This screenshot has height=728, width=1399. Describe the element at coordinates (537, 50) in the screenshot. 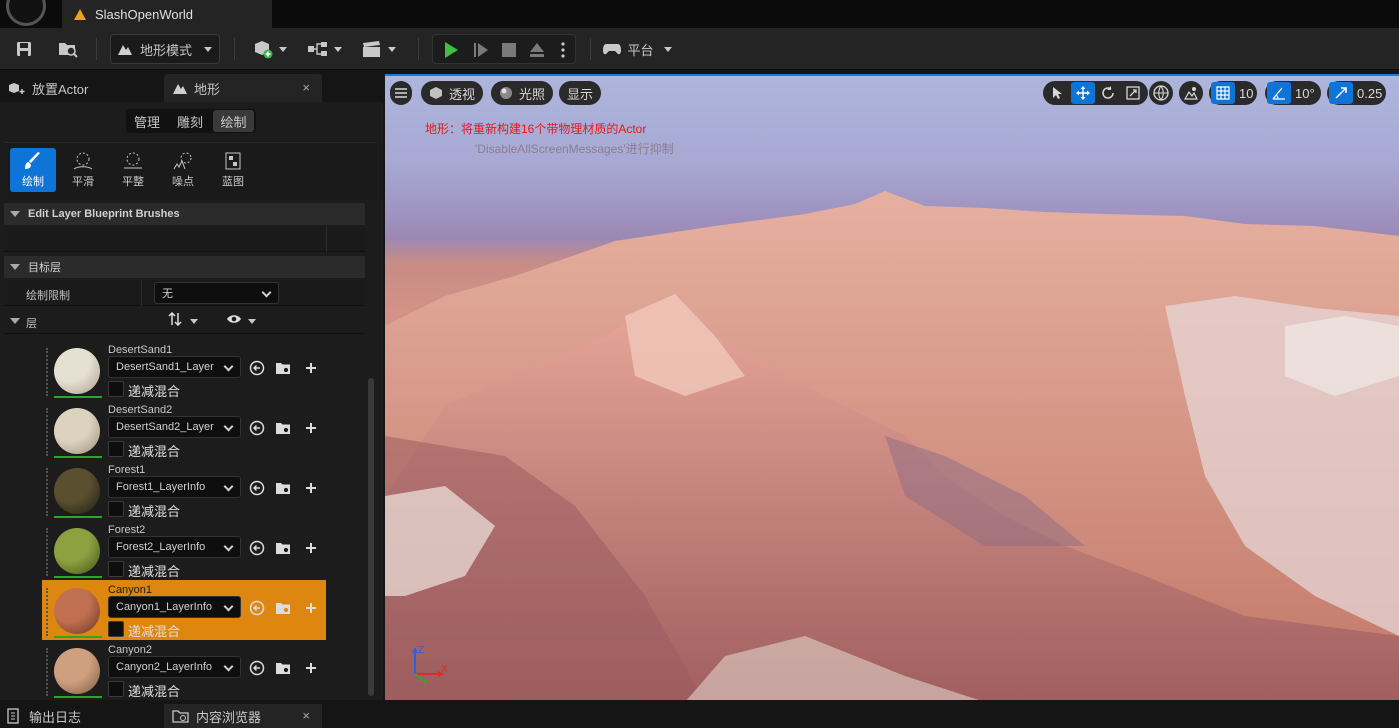

I see `eject-button` at that location.